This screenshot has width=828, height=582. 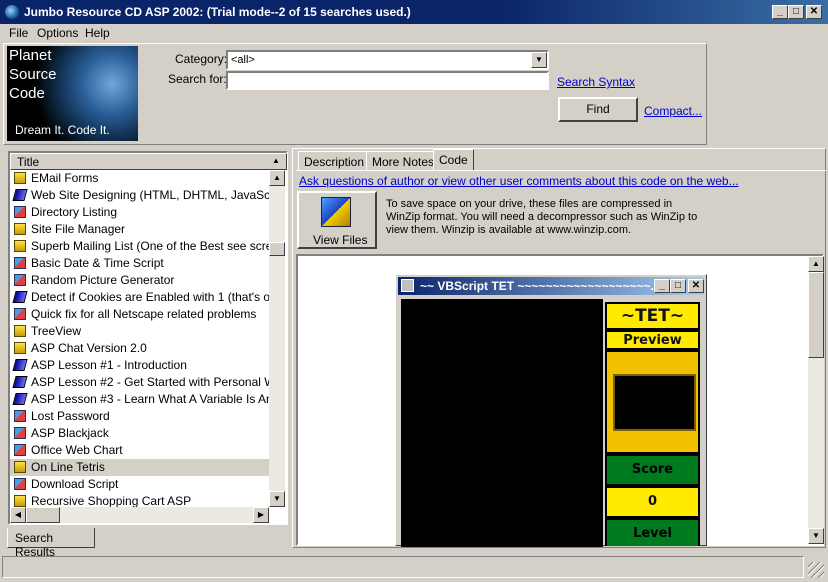 What do you see at coordinates (62, 130) in the screenshot?
I see `logo-tagline: Dream It. Code It.` at bounding box center [62, 130].